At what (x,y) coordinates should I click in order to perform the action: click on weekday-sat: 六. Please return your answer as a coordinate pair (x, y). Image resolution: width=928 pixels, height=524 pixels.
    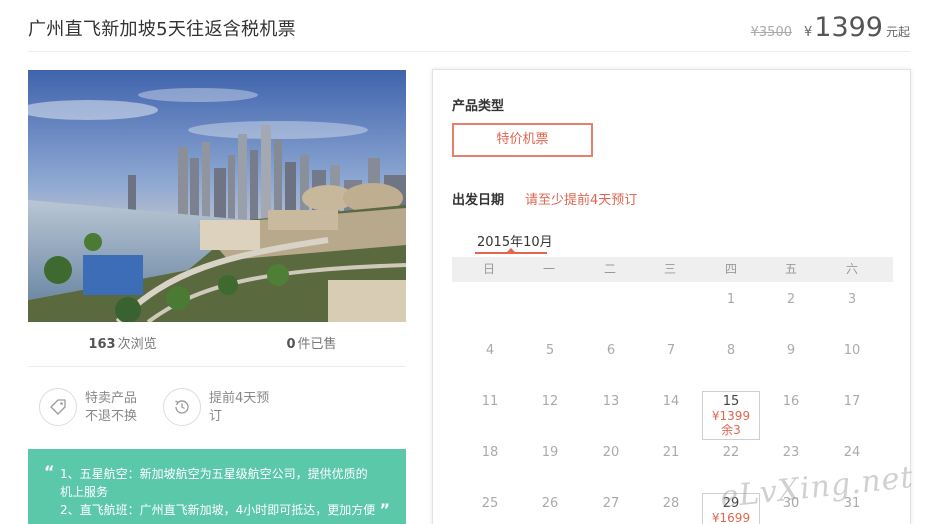
    Looking at the image, I should click on (851, 269).